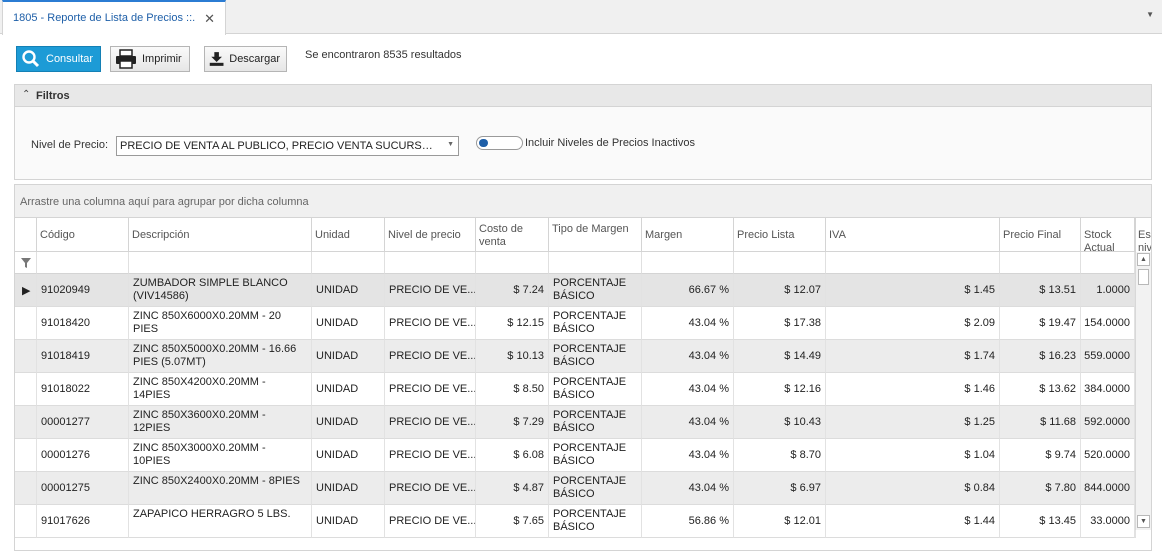  What do you see at coordinates (150, 59) in the screenshot?
I see `imprimir-button: Imprimir` at bounding box center [150, 59].